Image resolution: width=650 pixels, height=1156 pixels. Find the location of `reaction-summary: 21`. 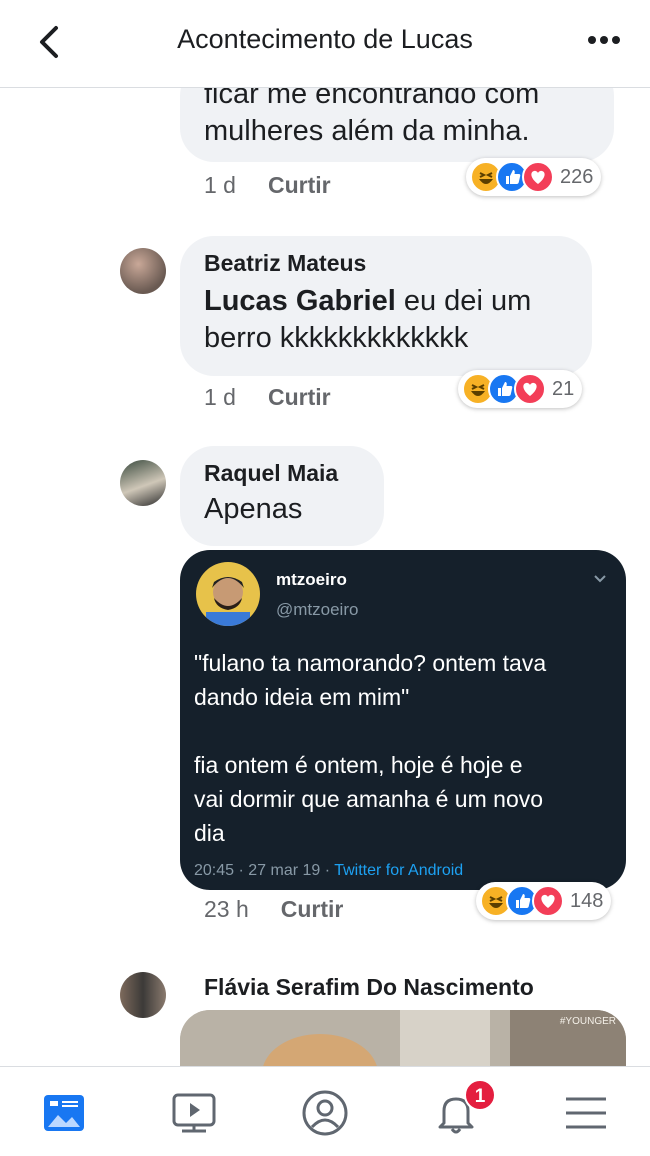

reaction-summary: 21 is located at coordinates (520, 389).